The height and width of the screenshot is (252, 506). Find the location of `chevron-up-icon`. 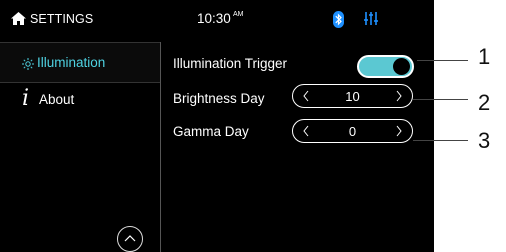

chevron-up-icon is located at coordinates (130, 238).